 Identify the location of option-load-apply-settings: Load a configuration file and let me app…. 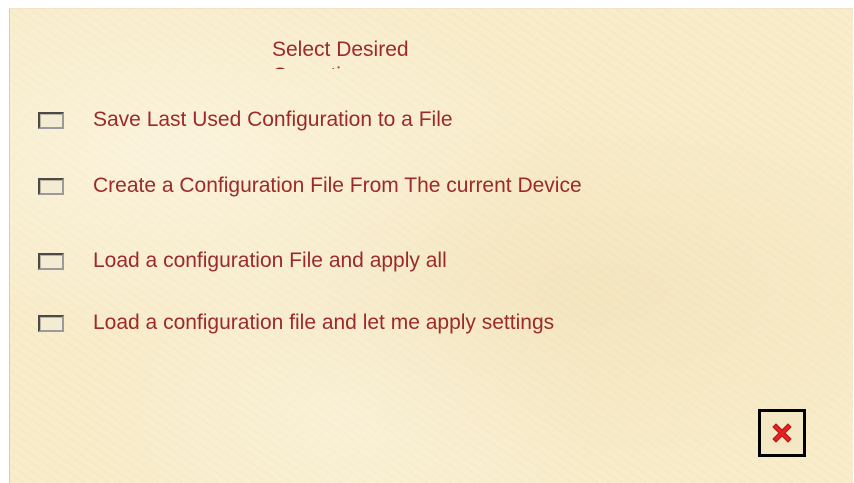
(296, 323).